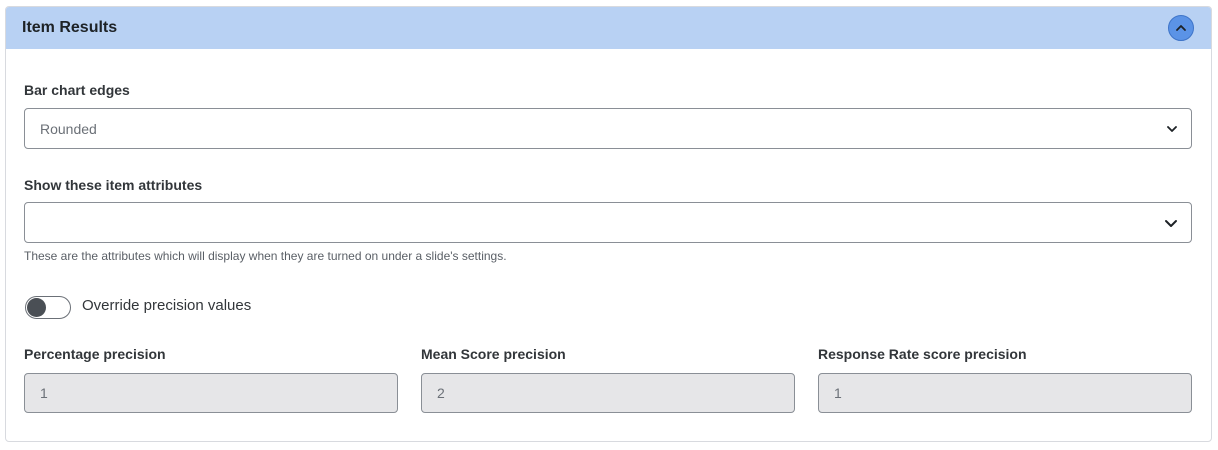 The image size is (1218, 450). I want to click on toggle-knob, so click(36, 307).